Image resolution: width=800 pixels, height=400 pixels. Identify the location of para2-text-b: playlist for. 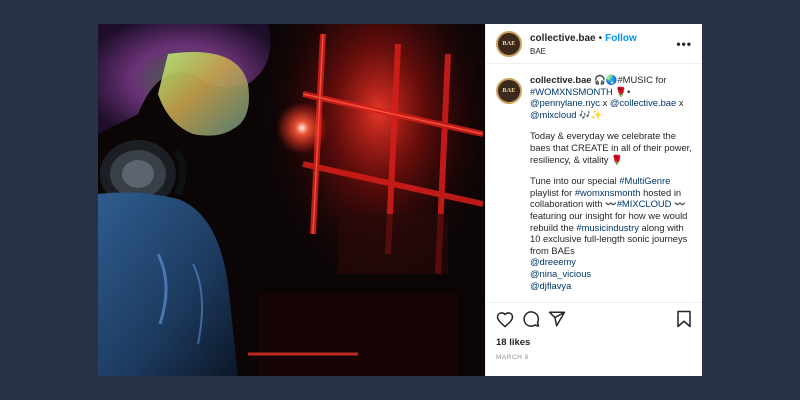
(552, 192).